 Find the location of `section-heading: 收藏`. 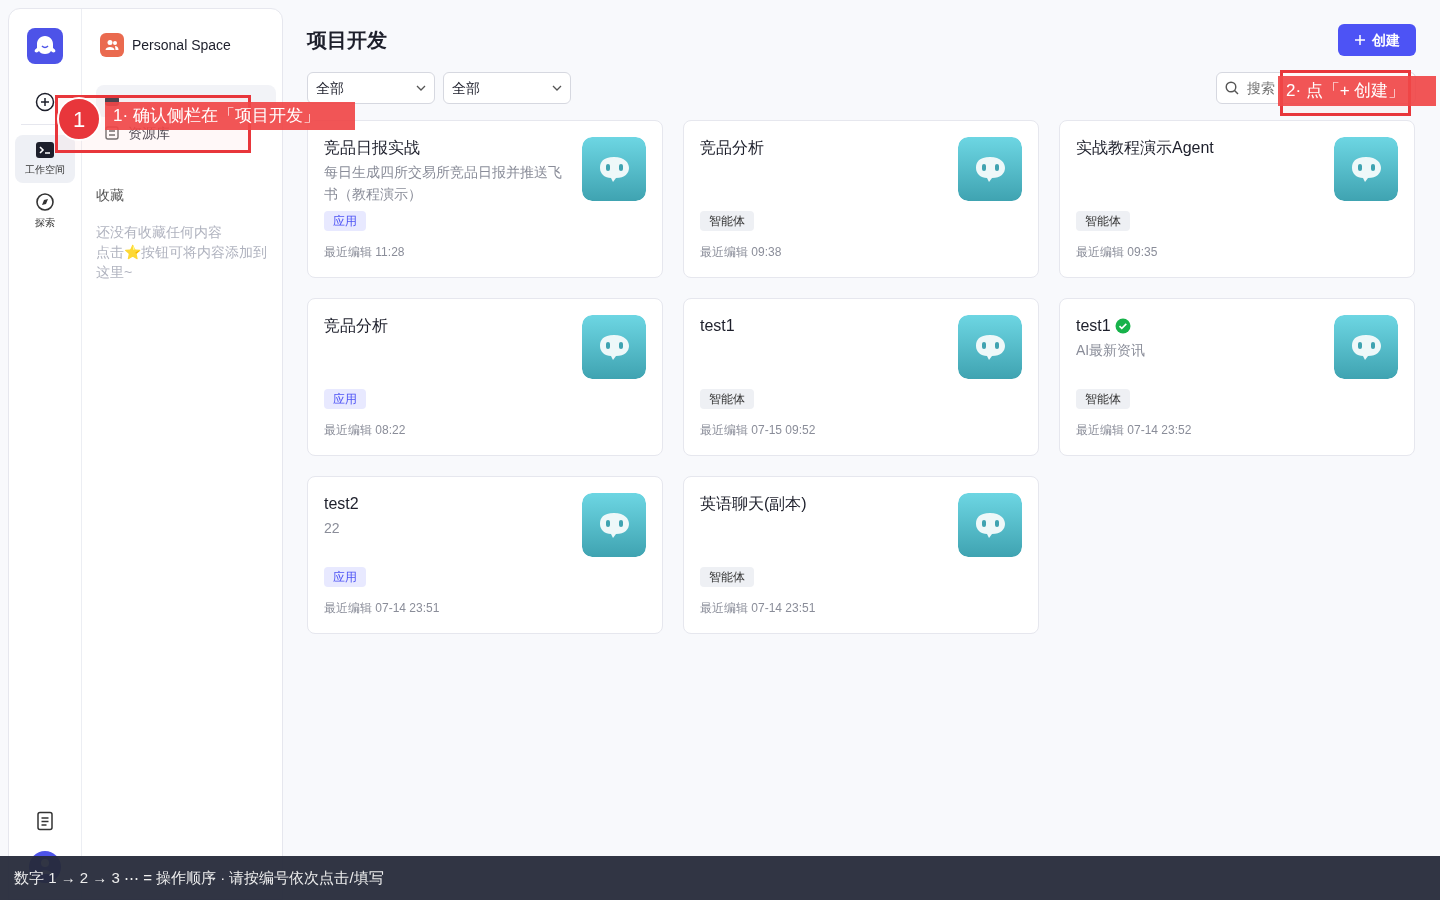

section-heading: 收藏 is located at coordinates (110, 195).